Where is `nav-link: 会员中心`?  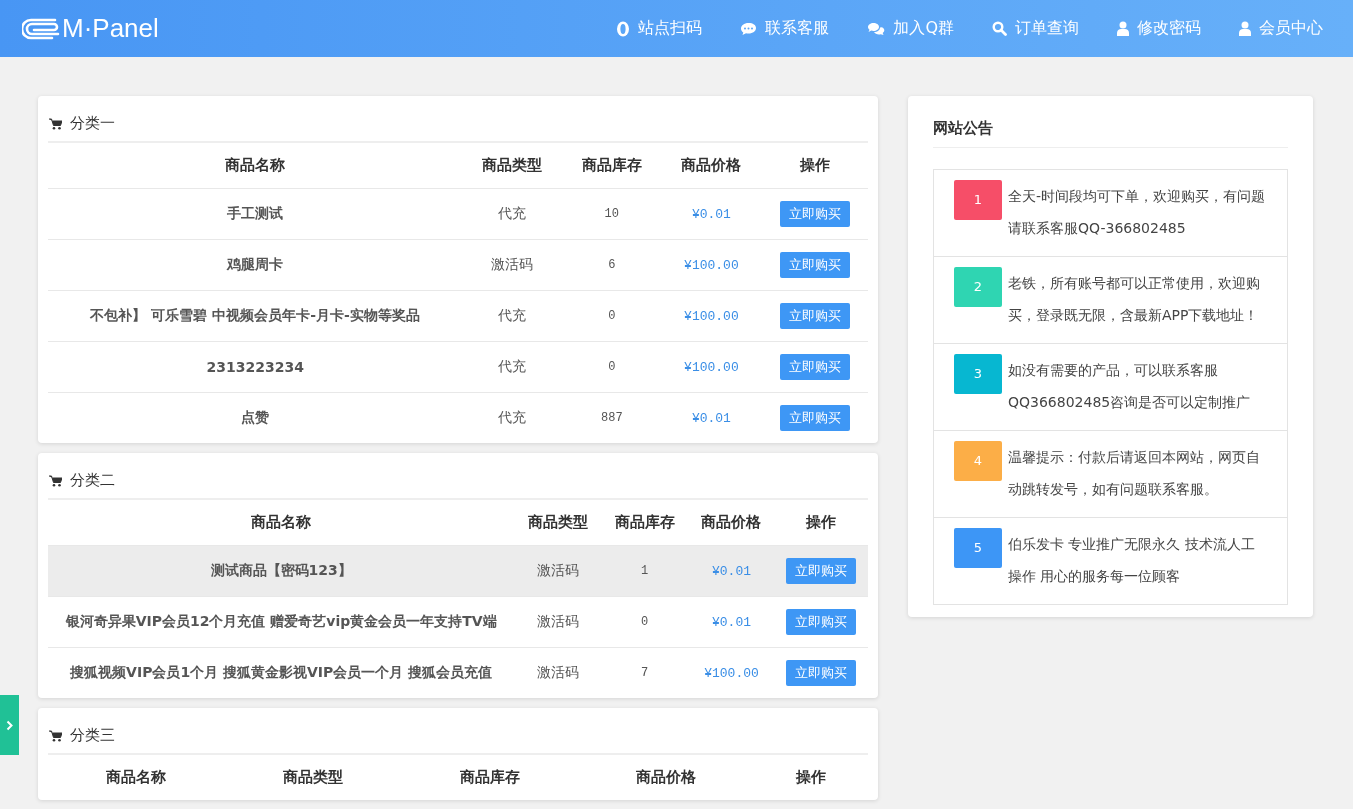 nav-link: 会员中心 is located at coordinates (1281, 28).